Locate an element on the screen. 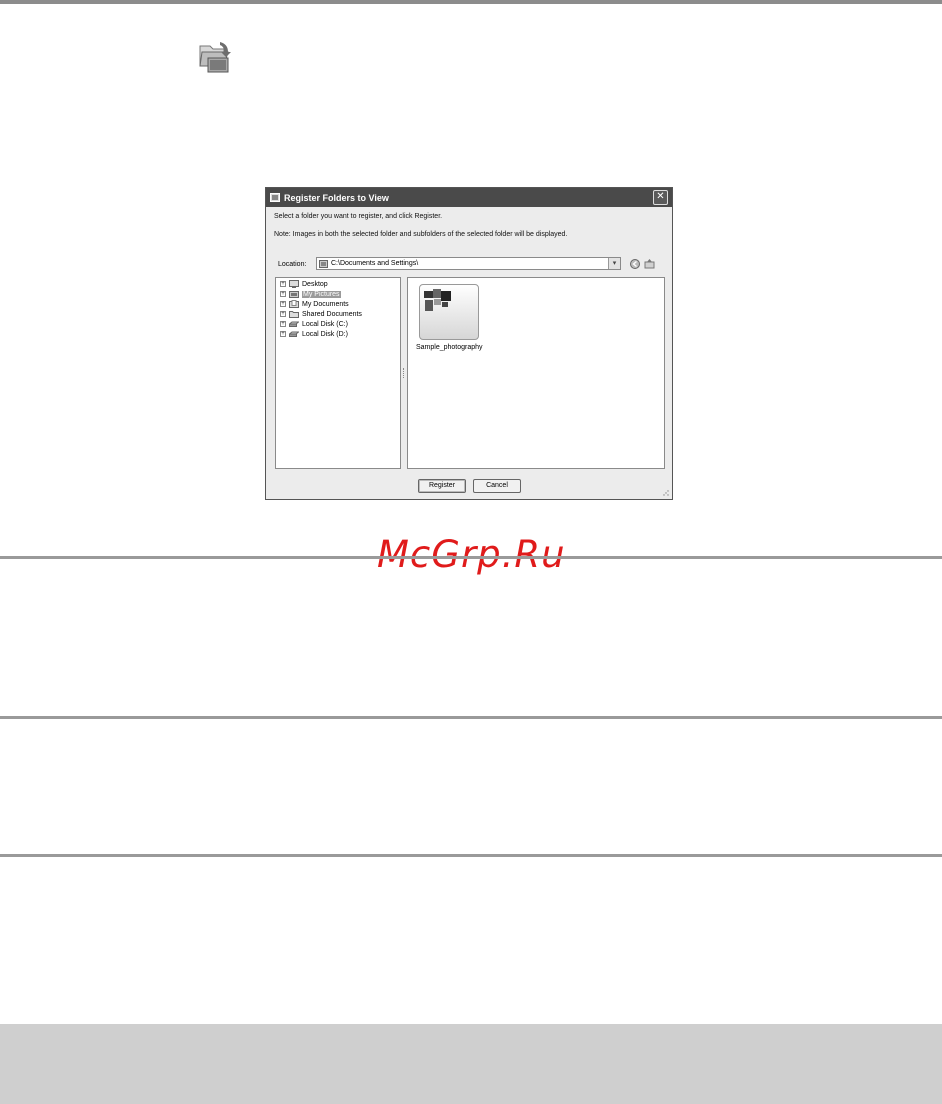  photo-folder-icon is located at coordinates (437, 300).